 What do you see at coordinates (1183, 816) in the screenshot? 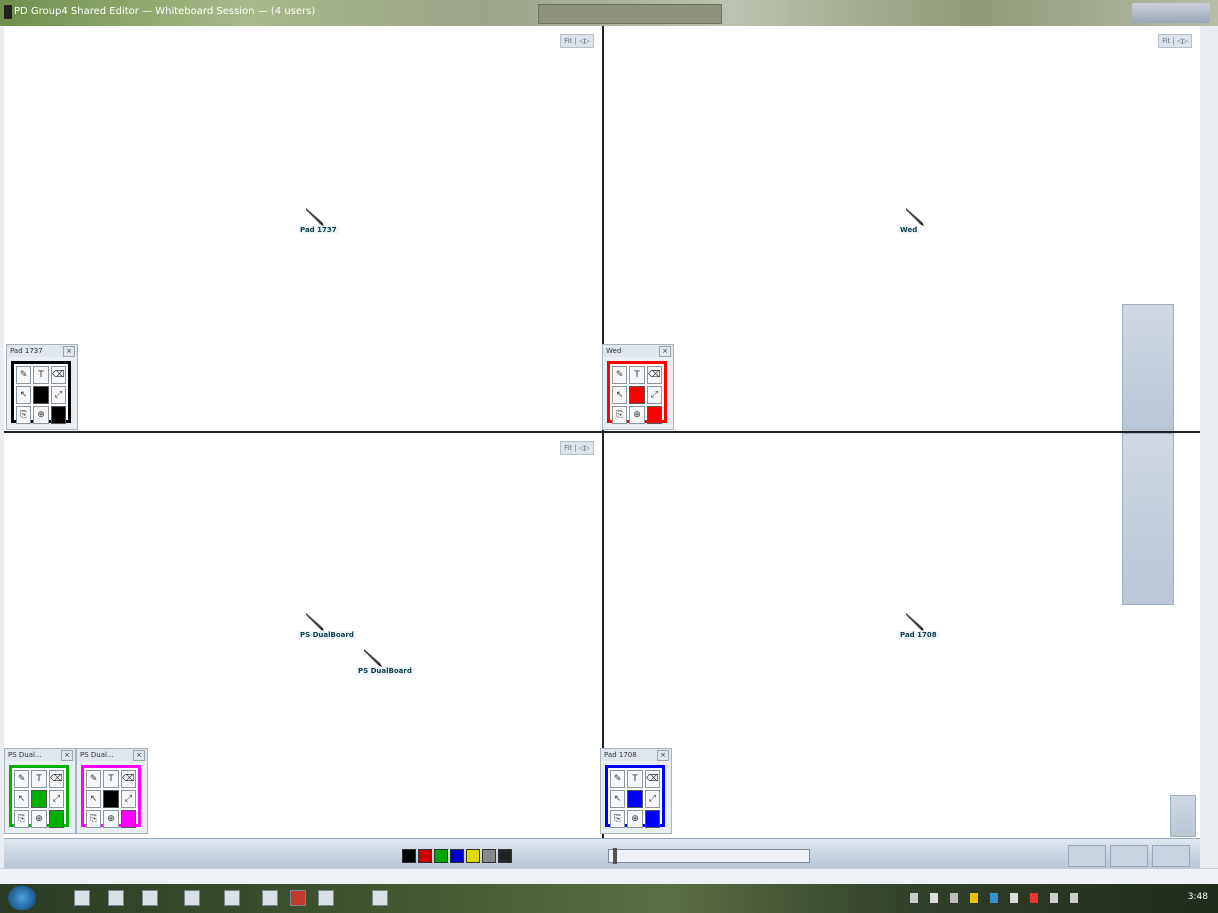
I see `corner-widget` at bounding box center [1183, 816].